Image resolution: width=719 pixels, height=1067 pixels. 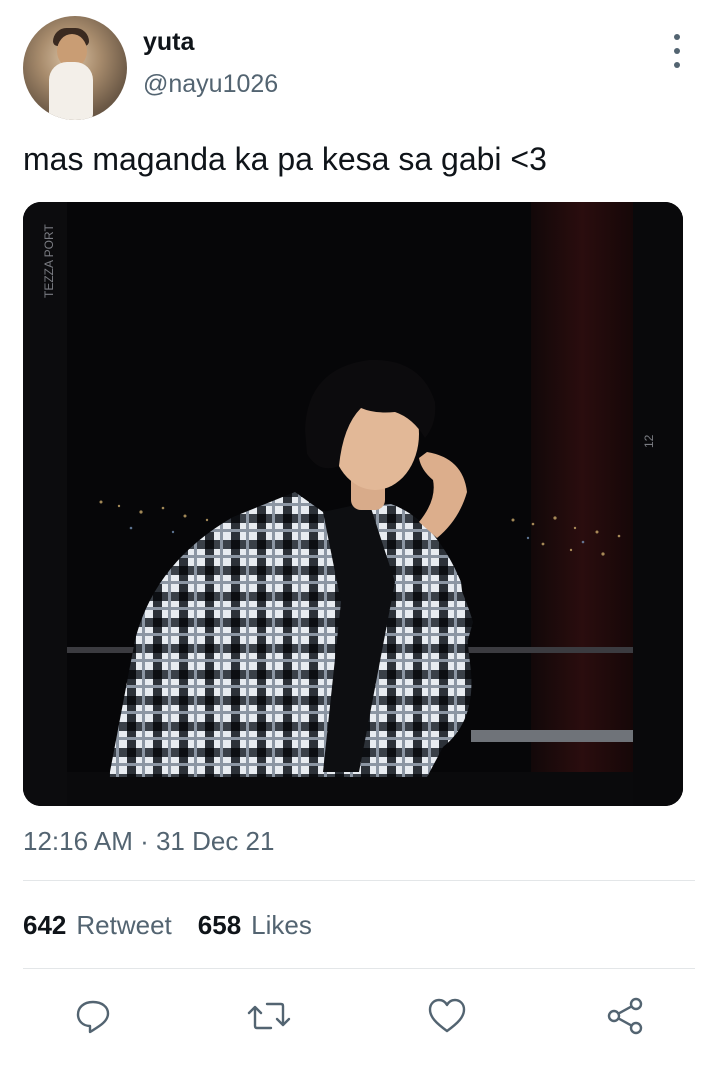 I want to click on heart-icon, so click(x=447, y=1015).